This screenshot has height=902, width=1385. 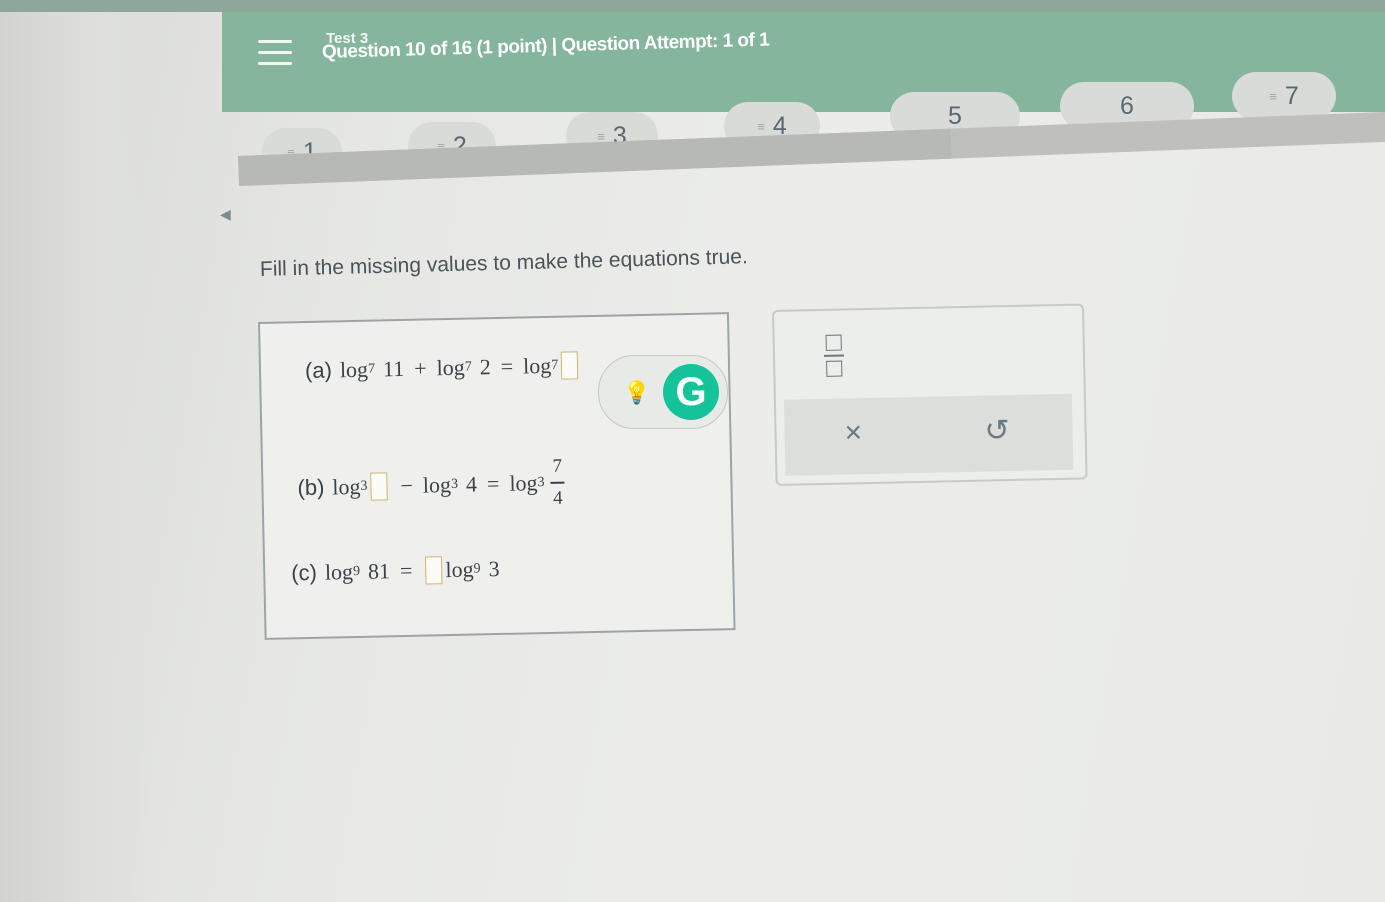 What do you see at coordinates (692, 6) in the screenshot?
I see `top-strip` at bounding box center [692, 6].